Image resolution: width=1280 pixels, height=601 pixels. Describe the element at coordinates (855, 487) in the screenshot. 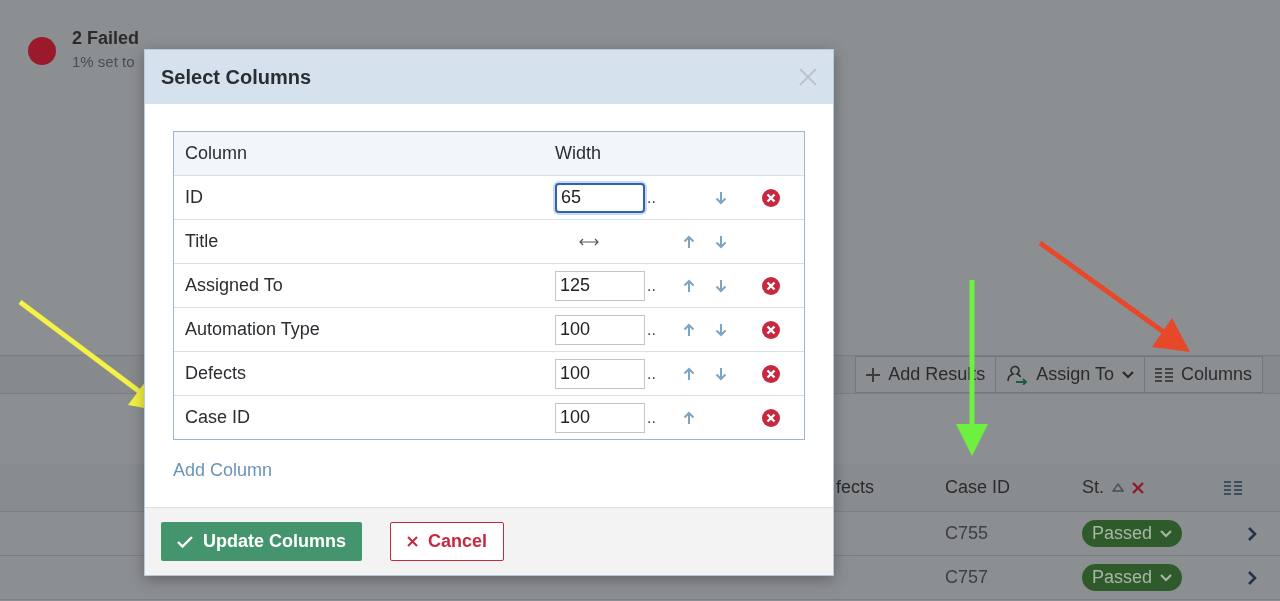

I see `column-title: fects` at that location.